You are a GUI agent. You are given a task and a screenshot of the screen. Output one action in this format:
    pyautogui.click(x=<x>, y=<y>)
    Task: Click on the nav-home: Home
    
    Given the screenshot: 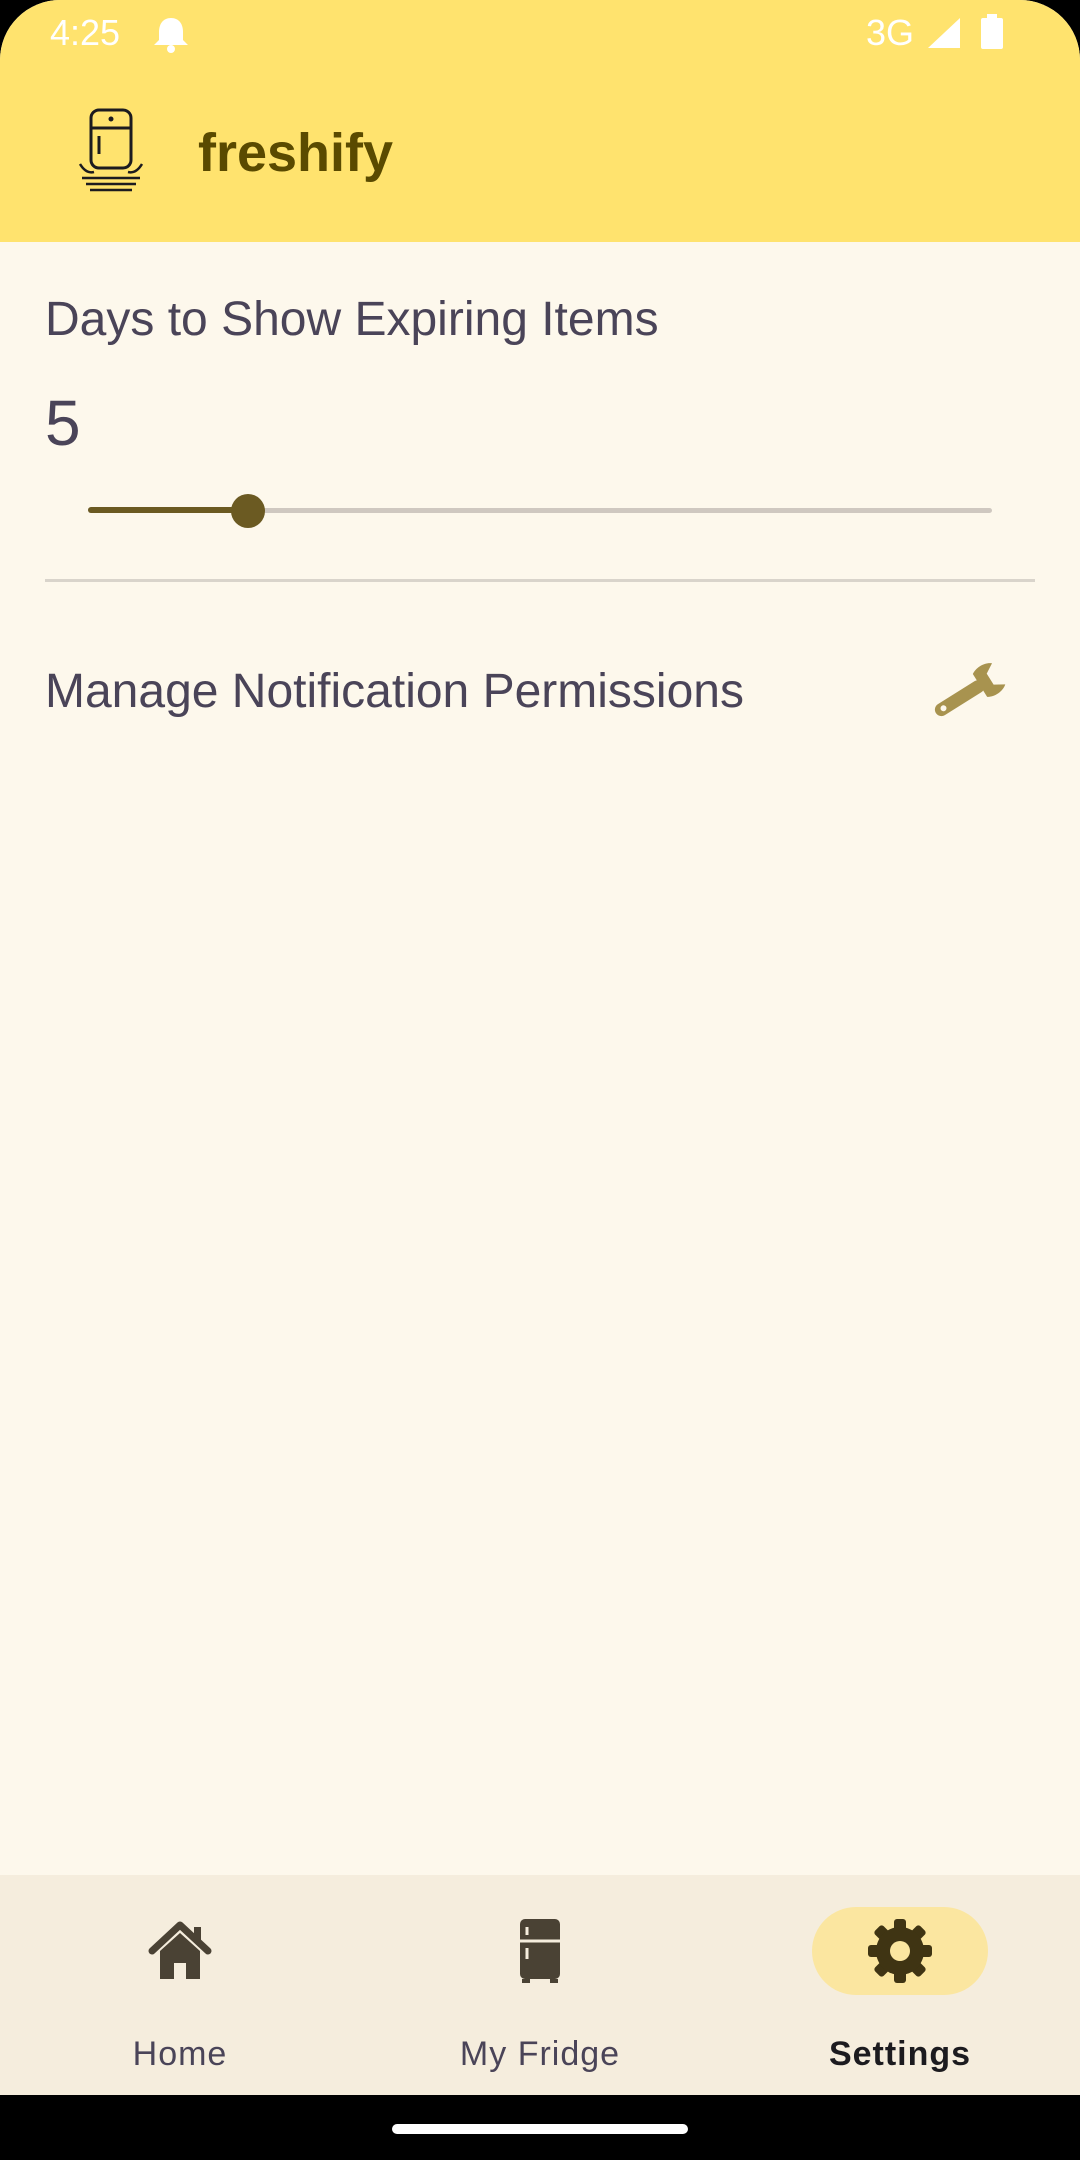 What is the action you would take?
    pyautogui.click(x=180, y=1985)
    